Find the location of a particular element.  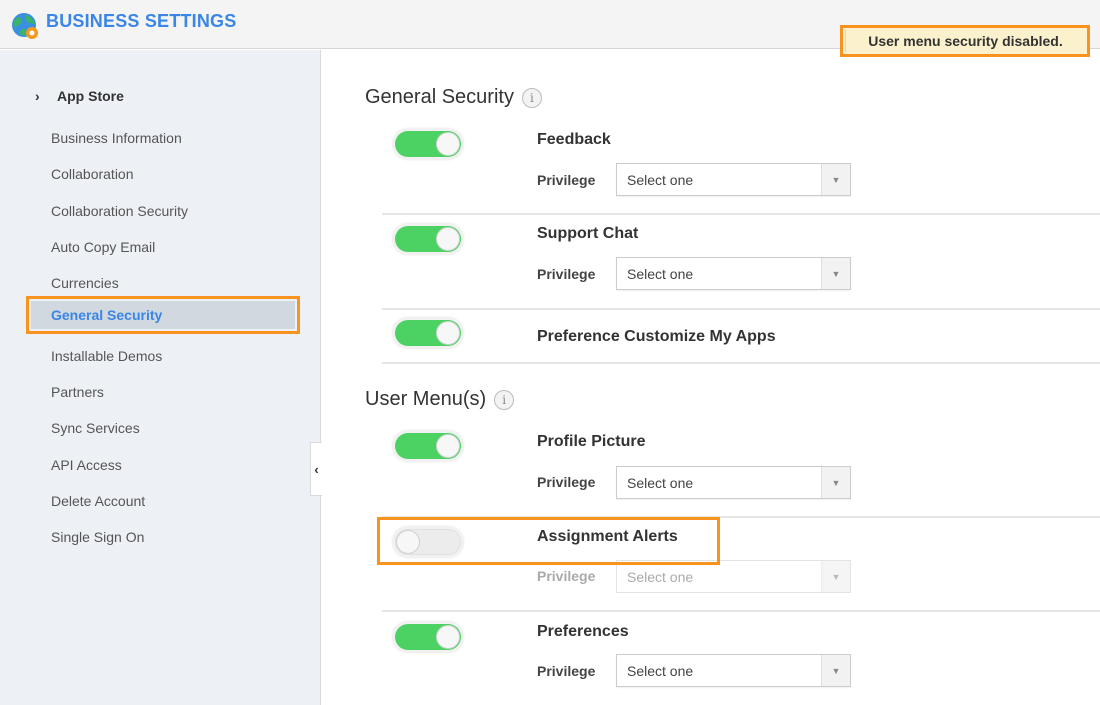

setting-label: Support Chat is located at coordinates (588, 233).